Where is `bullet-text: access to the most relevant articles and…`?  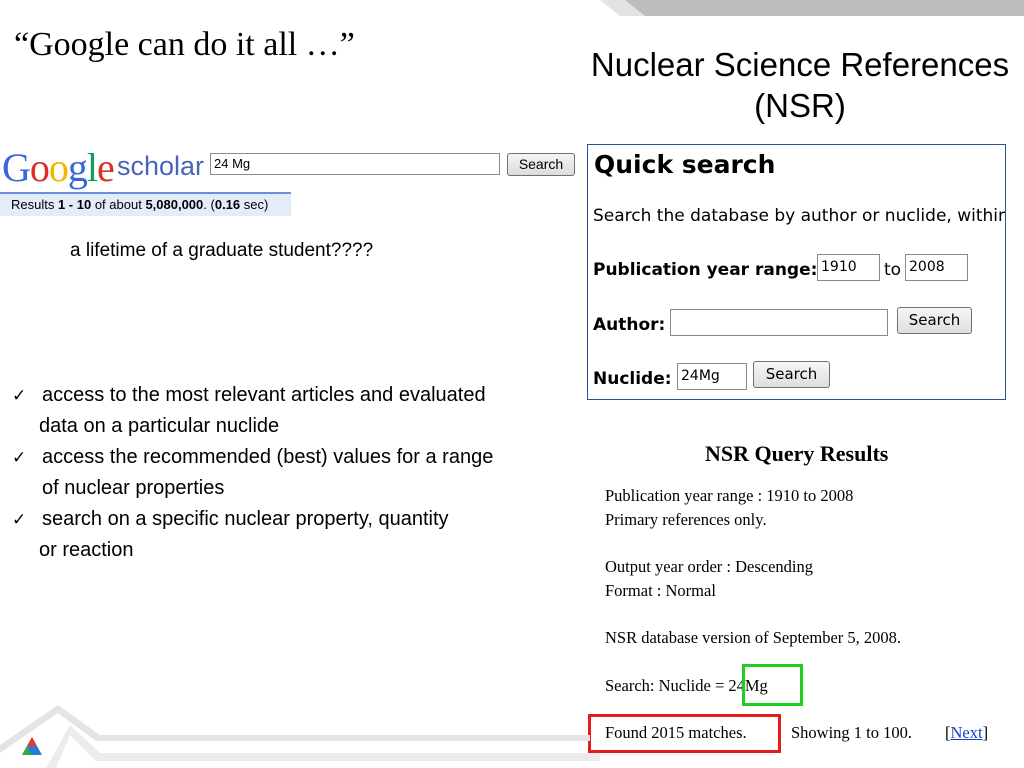
bullet-text: access to the most relevant articles and… is located at coordinates (264, 395).